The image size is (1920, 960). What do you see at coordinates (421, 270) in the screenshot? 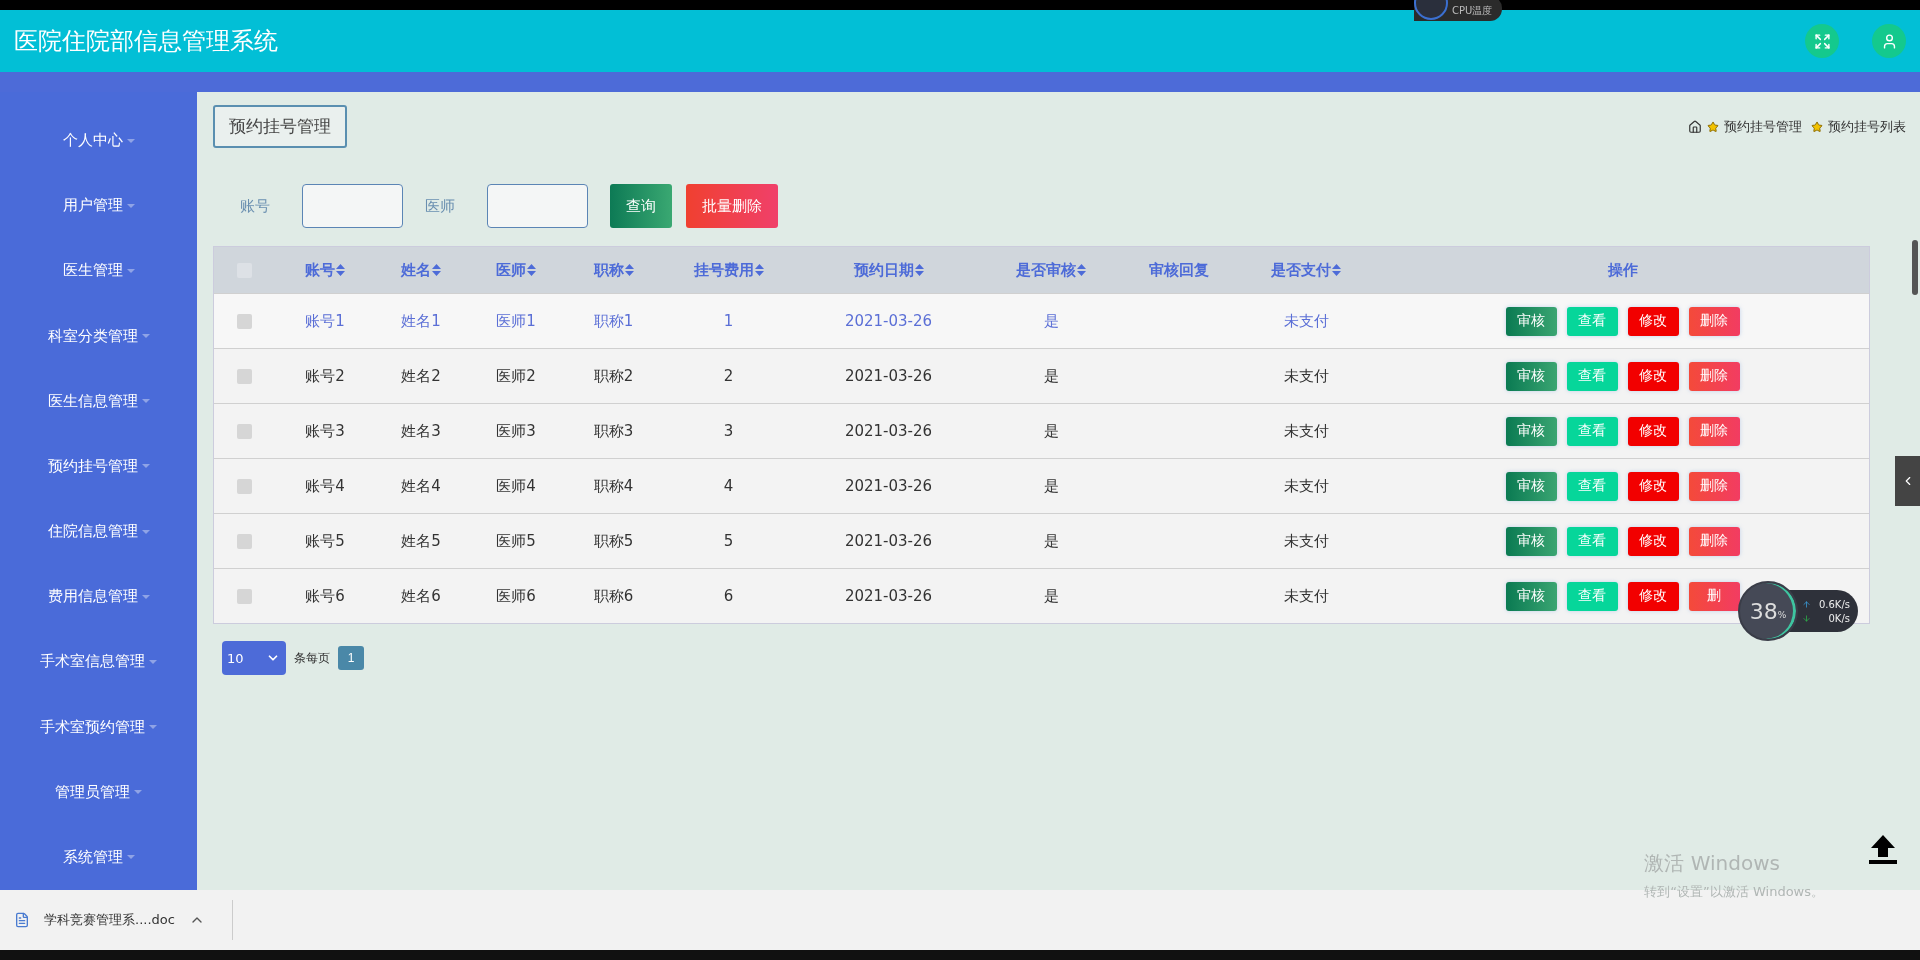
I see `column-header: 姓名` at bounding box center [421, 270].